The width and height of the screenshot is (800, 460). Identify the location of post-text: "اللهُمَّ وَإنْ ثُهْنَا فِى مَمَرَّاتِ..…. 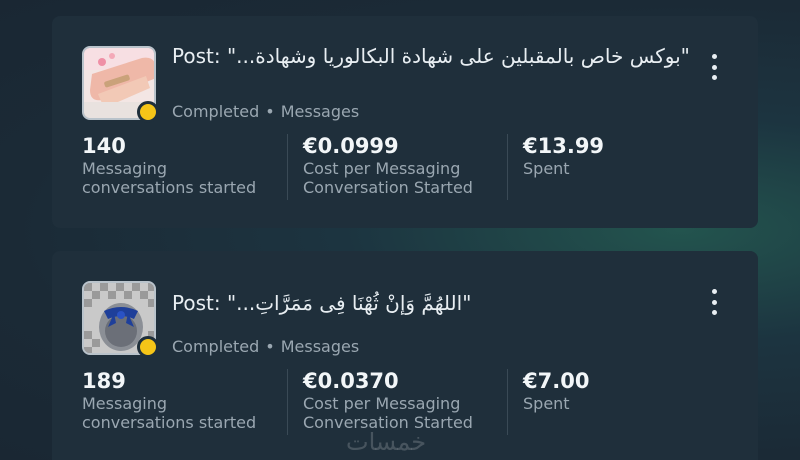
(349, 303).